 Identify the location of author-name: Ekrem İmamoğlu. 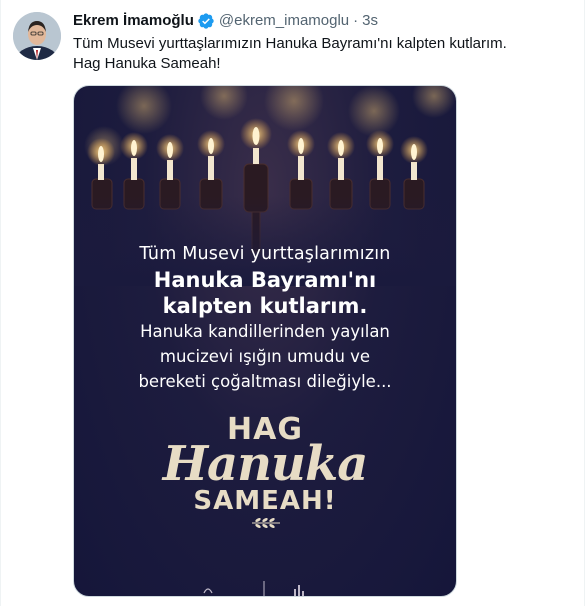
(133, 21).